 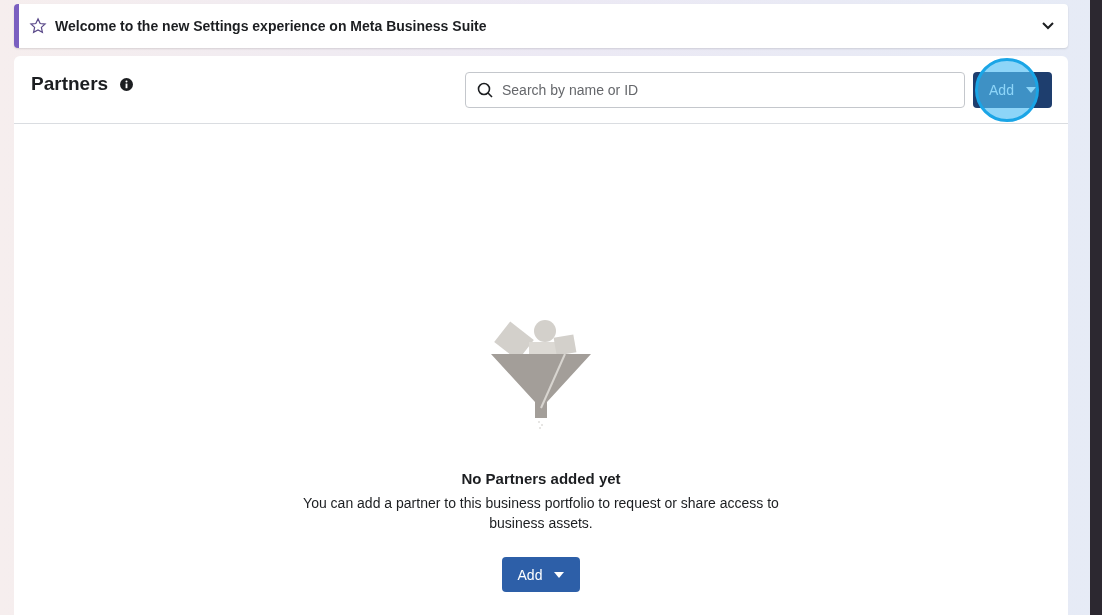 I want to click on add-button: Add, so click(x=541, y=574).